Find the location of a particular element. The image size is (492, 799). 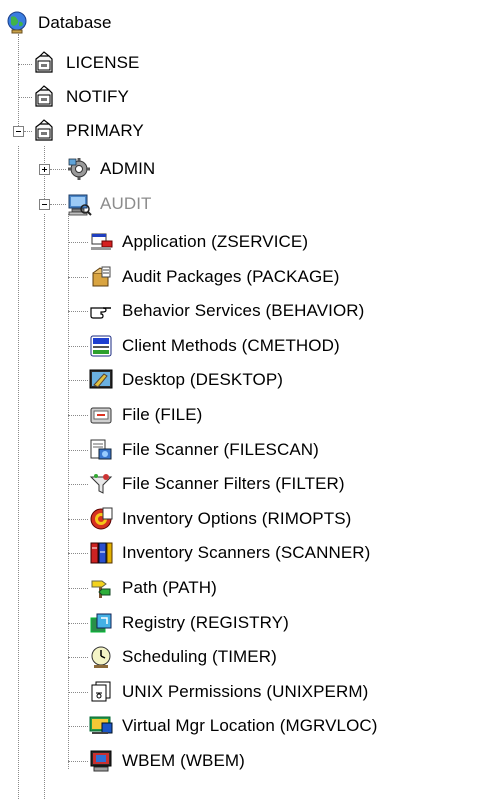

tree-node-label: Database is located at coordinates (75, 22).